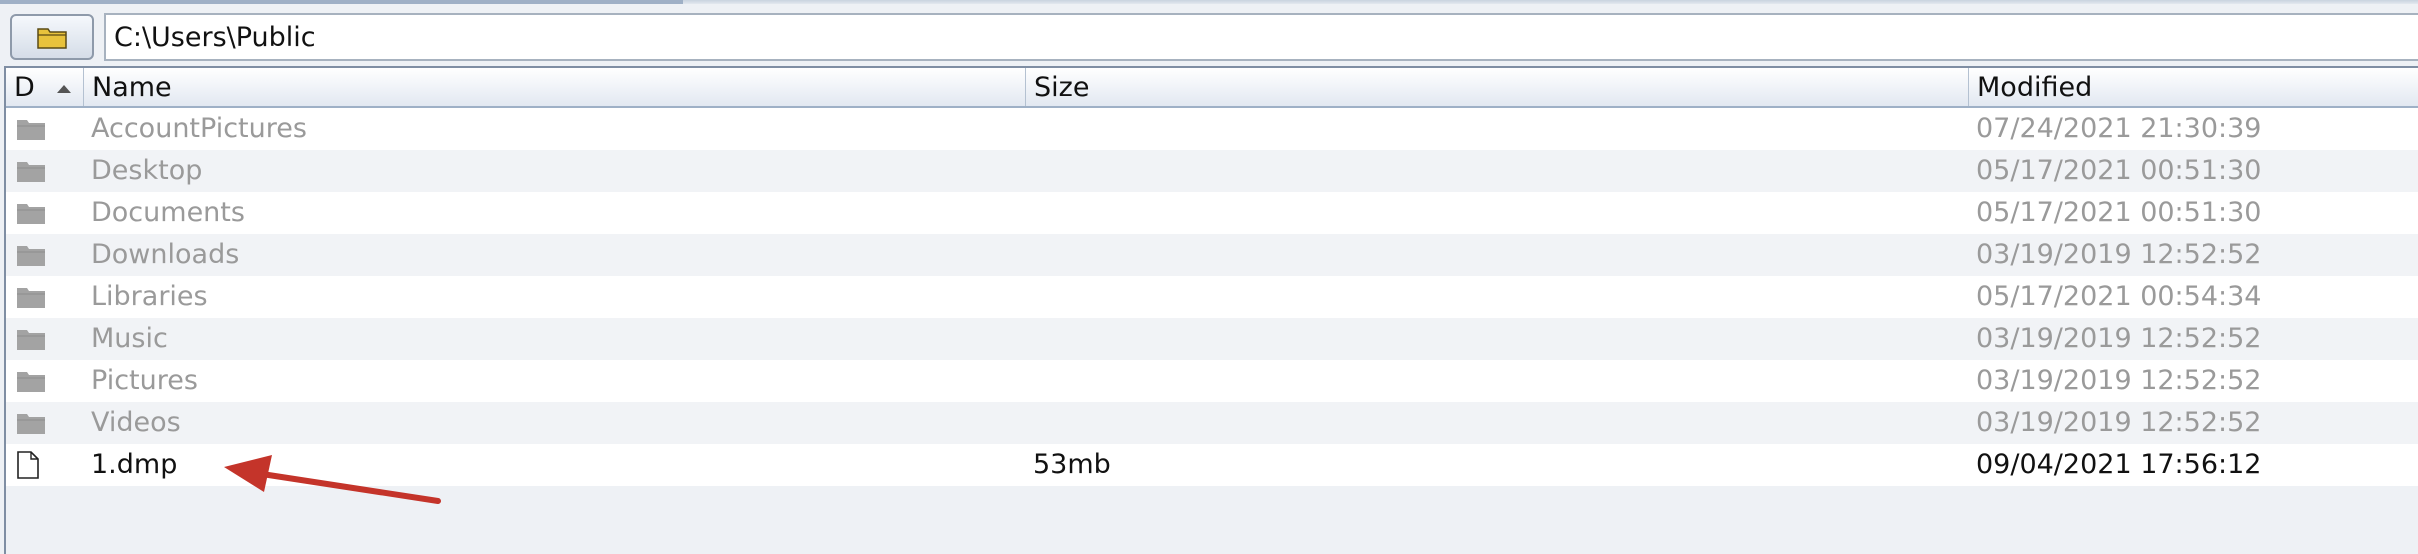 The width and height of the screenshot is (2418, 554). Describe the element at coordinates (165, 254) in the screenshot. I see `row-name: Downloads` at that location.